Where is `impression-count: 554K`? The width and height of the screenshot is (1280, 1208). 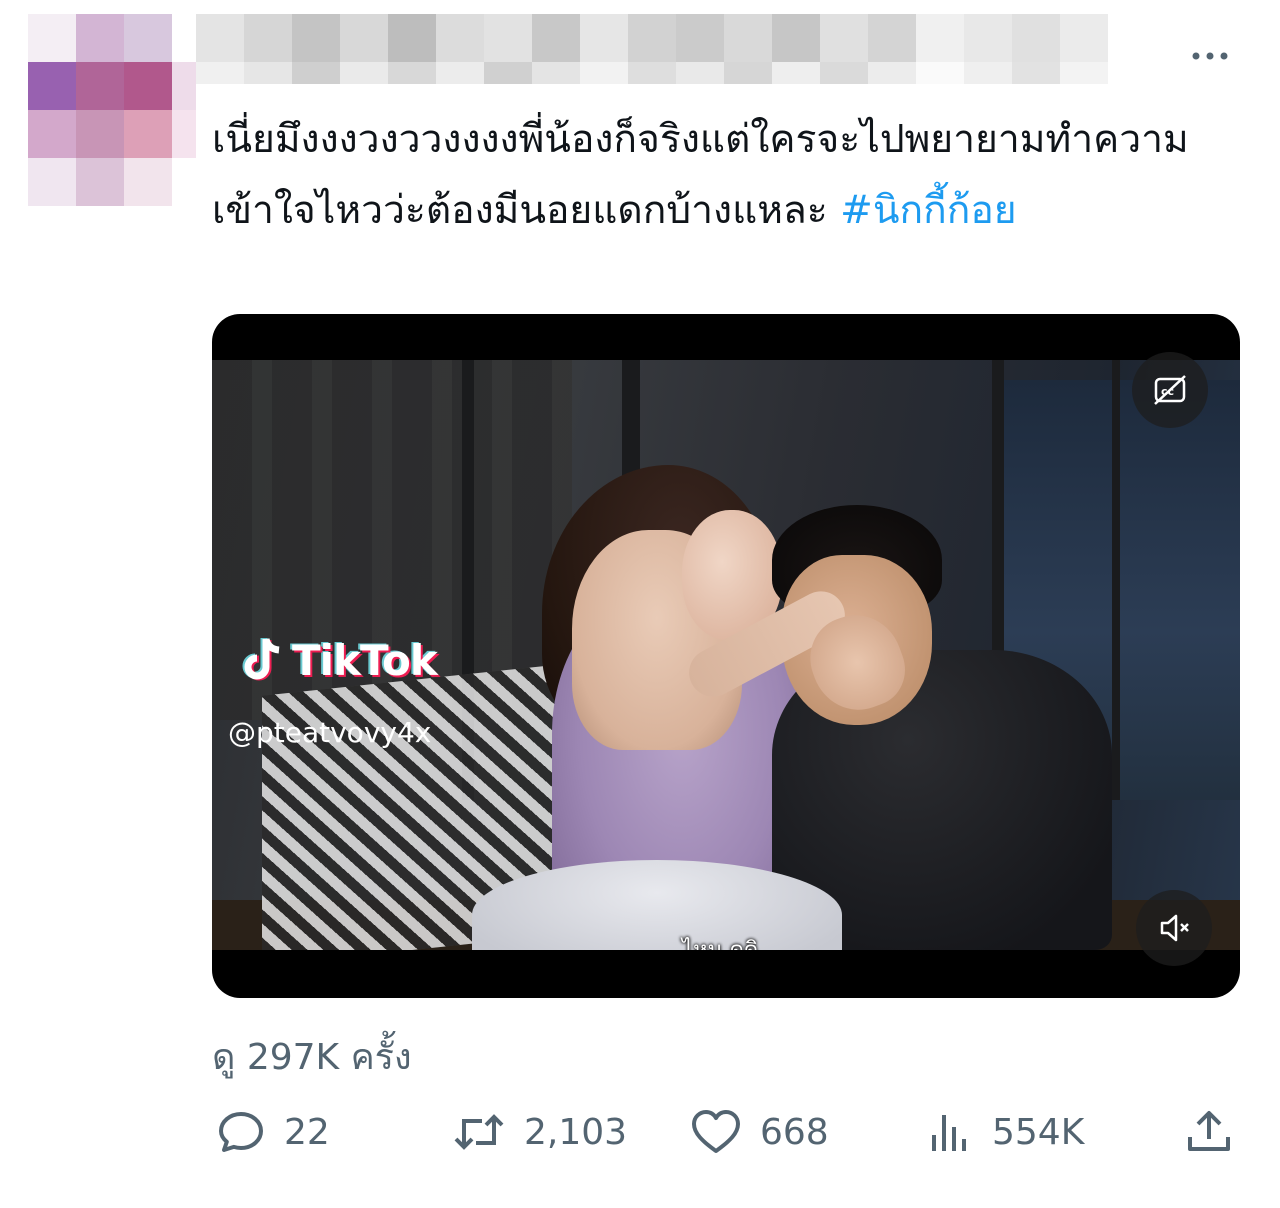 impression-count: 554K is located at coordinates (1038, 1132).